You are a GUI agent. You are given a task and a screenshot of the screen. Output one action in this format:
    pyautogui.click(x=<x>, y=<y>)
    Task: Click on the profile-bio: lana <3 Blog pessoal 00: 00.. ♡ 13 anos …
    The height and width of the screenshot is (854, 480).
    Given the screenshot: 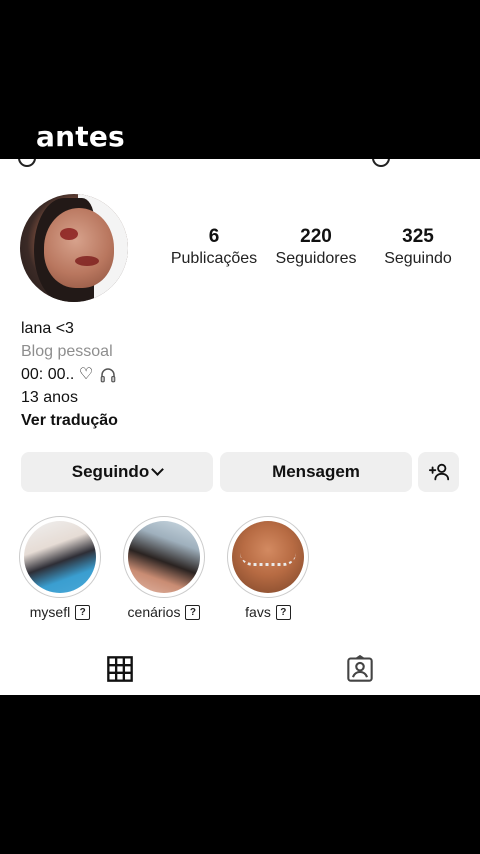 What is the action you would take?
    pyautogui.click(x=69, y=374)
    